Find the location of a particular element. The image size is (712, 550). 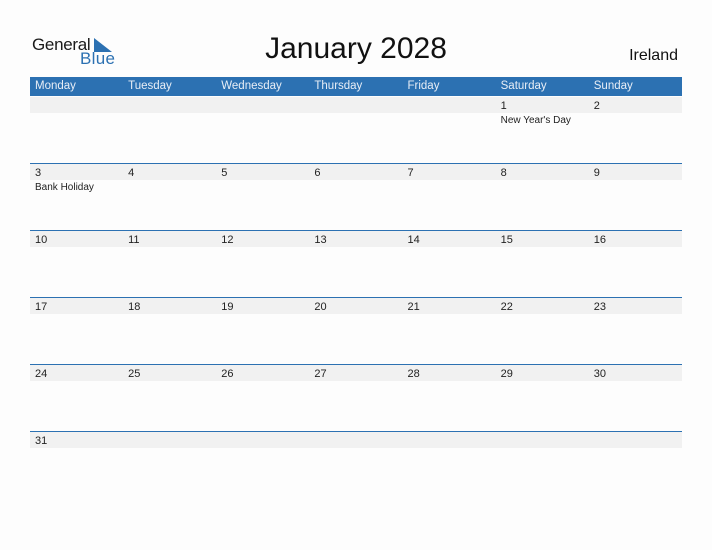

day-number: 4 is located at coordinates (131, 173).